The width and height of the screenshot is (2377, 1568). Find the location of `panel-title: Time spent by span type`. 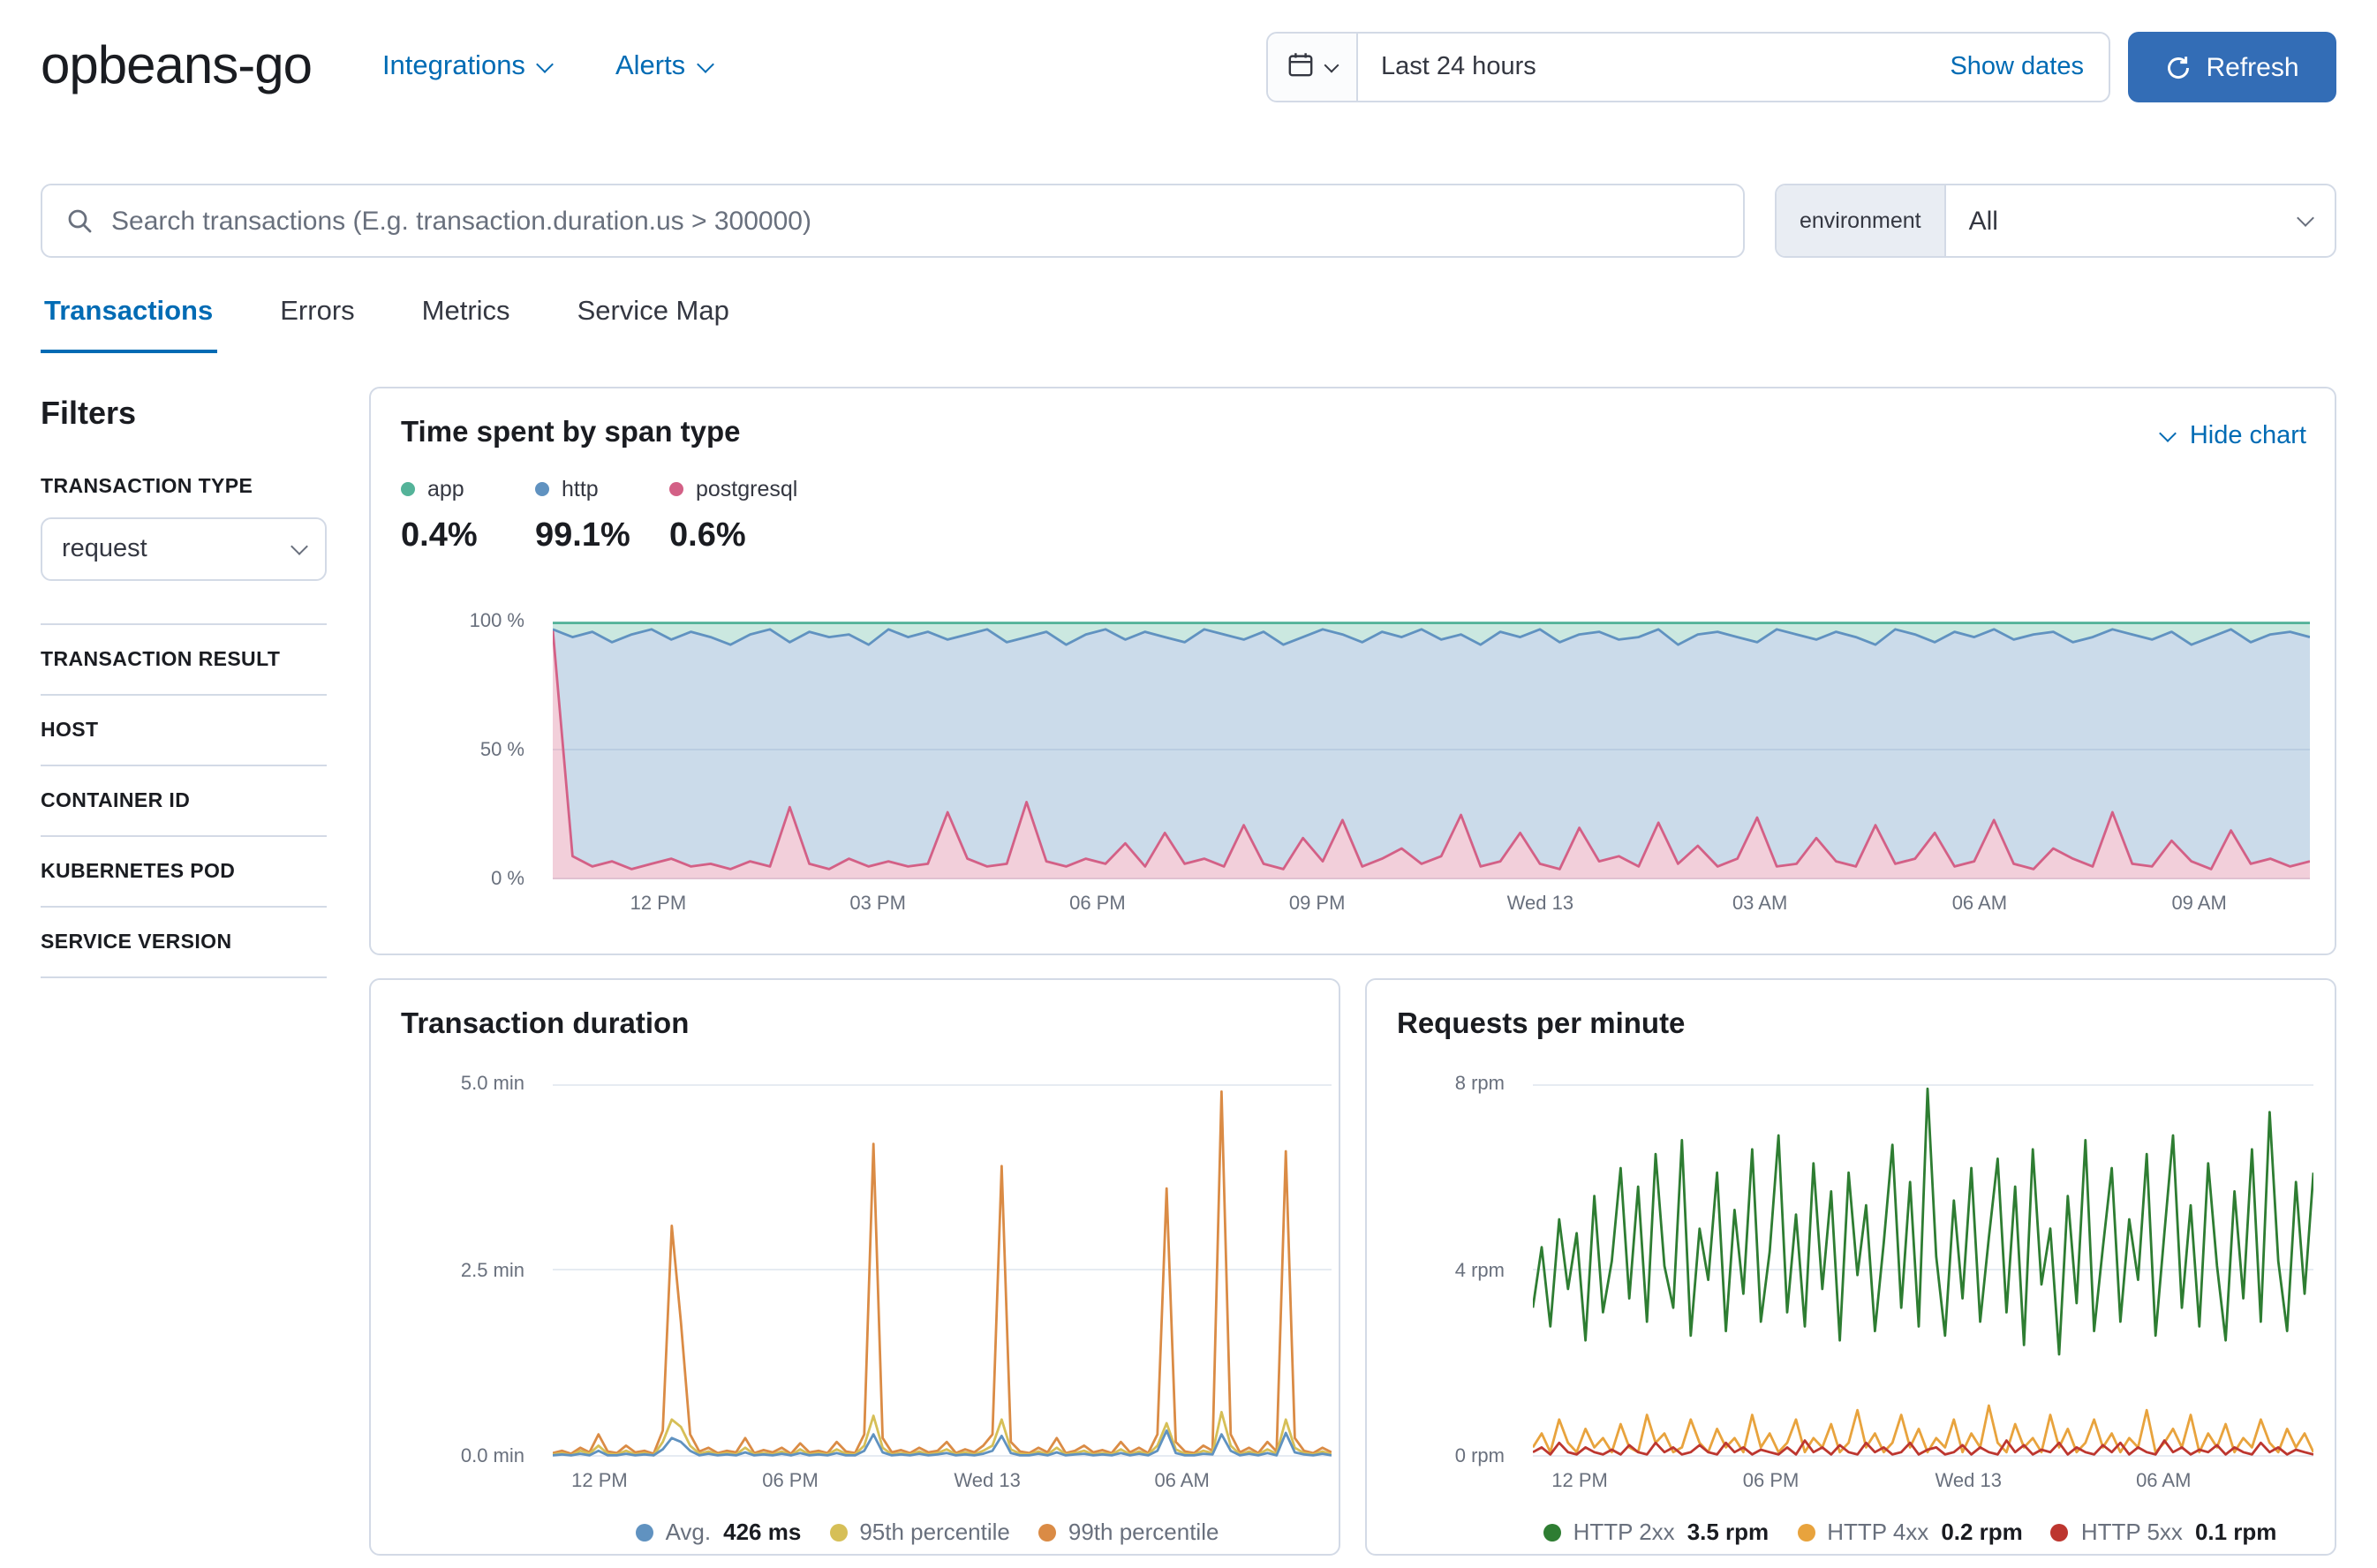

panel-title: Time spent by span type is located at coordinates (571, 433).